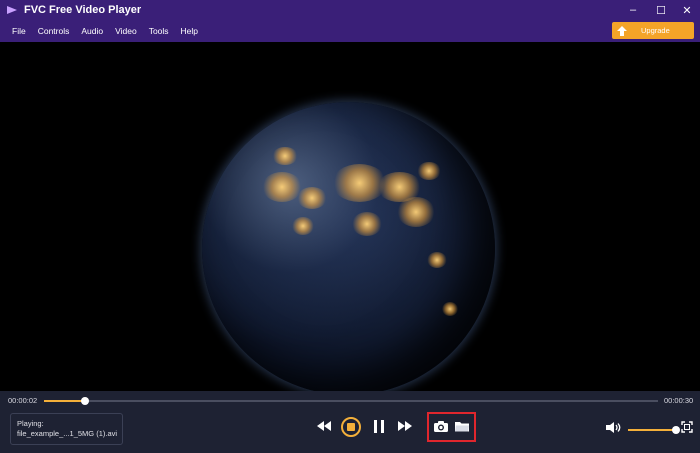 Image resolution: width=700 pixels, height=453 pixels. I want to click on fullscreen-icon, so click(687, 427).